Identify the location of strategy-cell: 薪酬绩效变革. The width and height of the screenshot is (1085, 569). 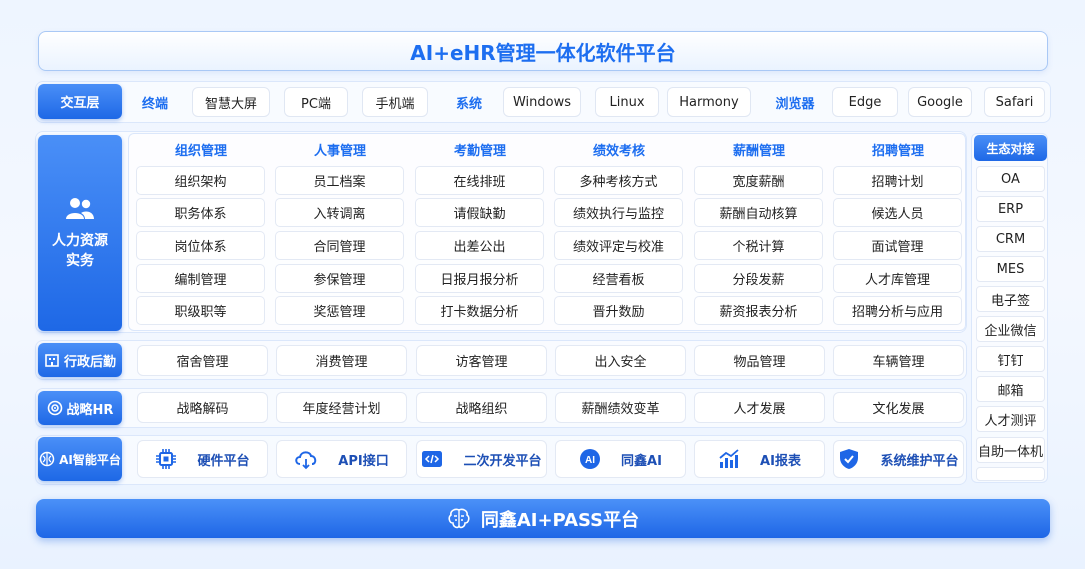
(620, 407).